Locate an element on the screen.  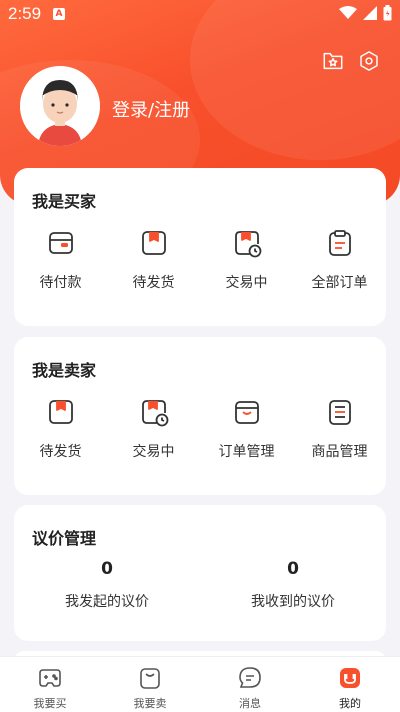
seller-actions: 待发货 交易中 订单管理 商品管理 is located at coordinates (200, 429).